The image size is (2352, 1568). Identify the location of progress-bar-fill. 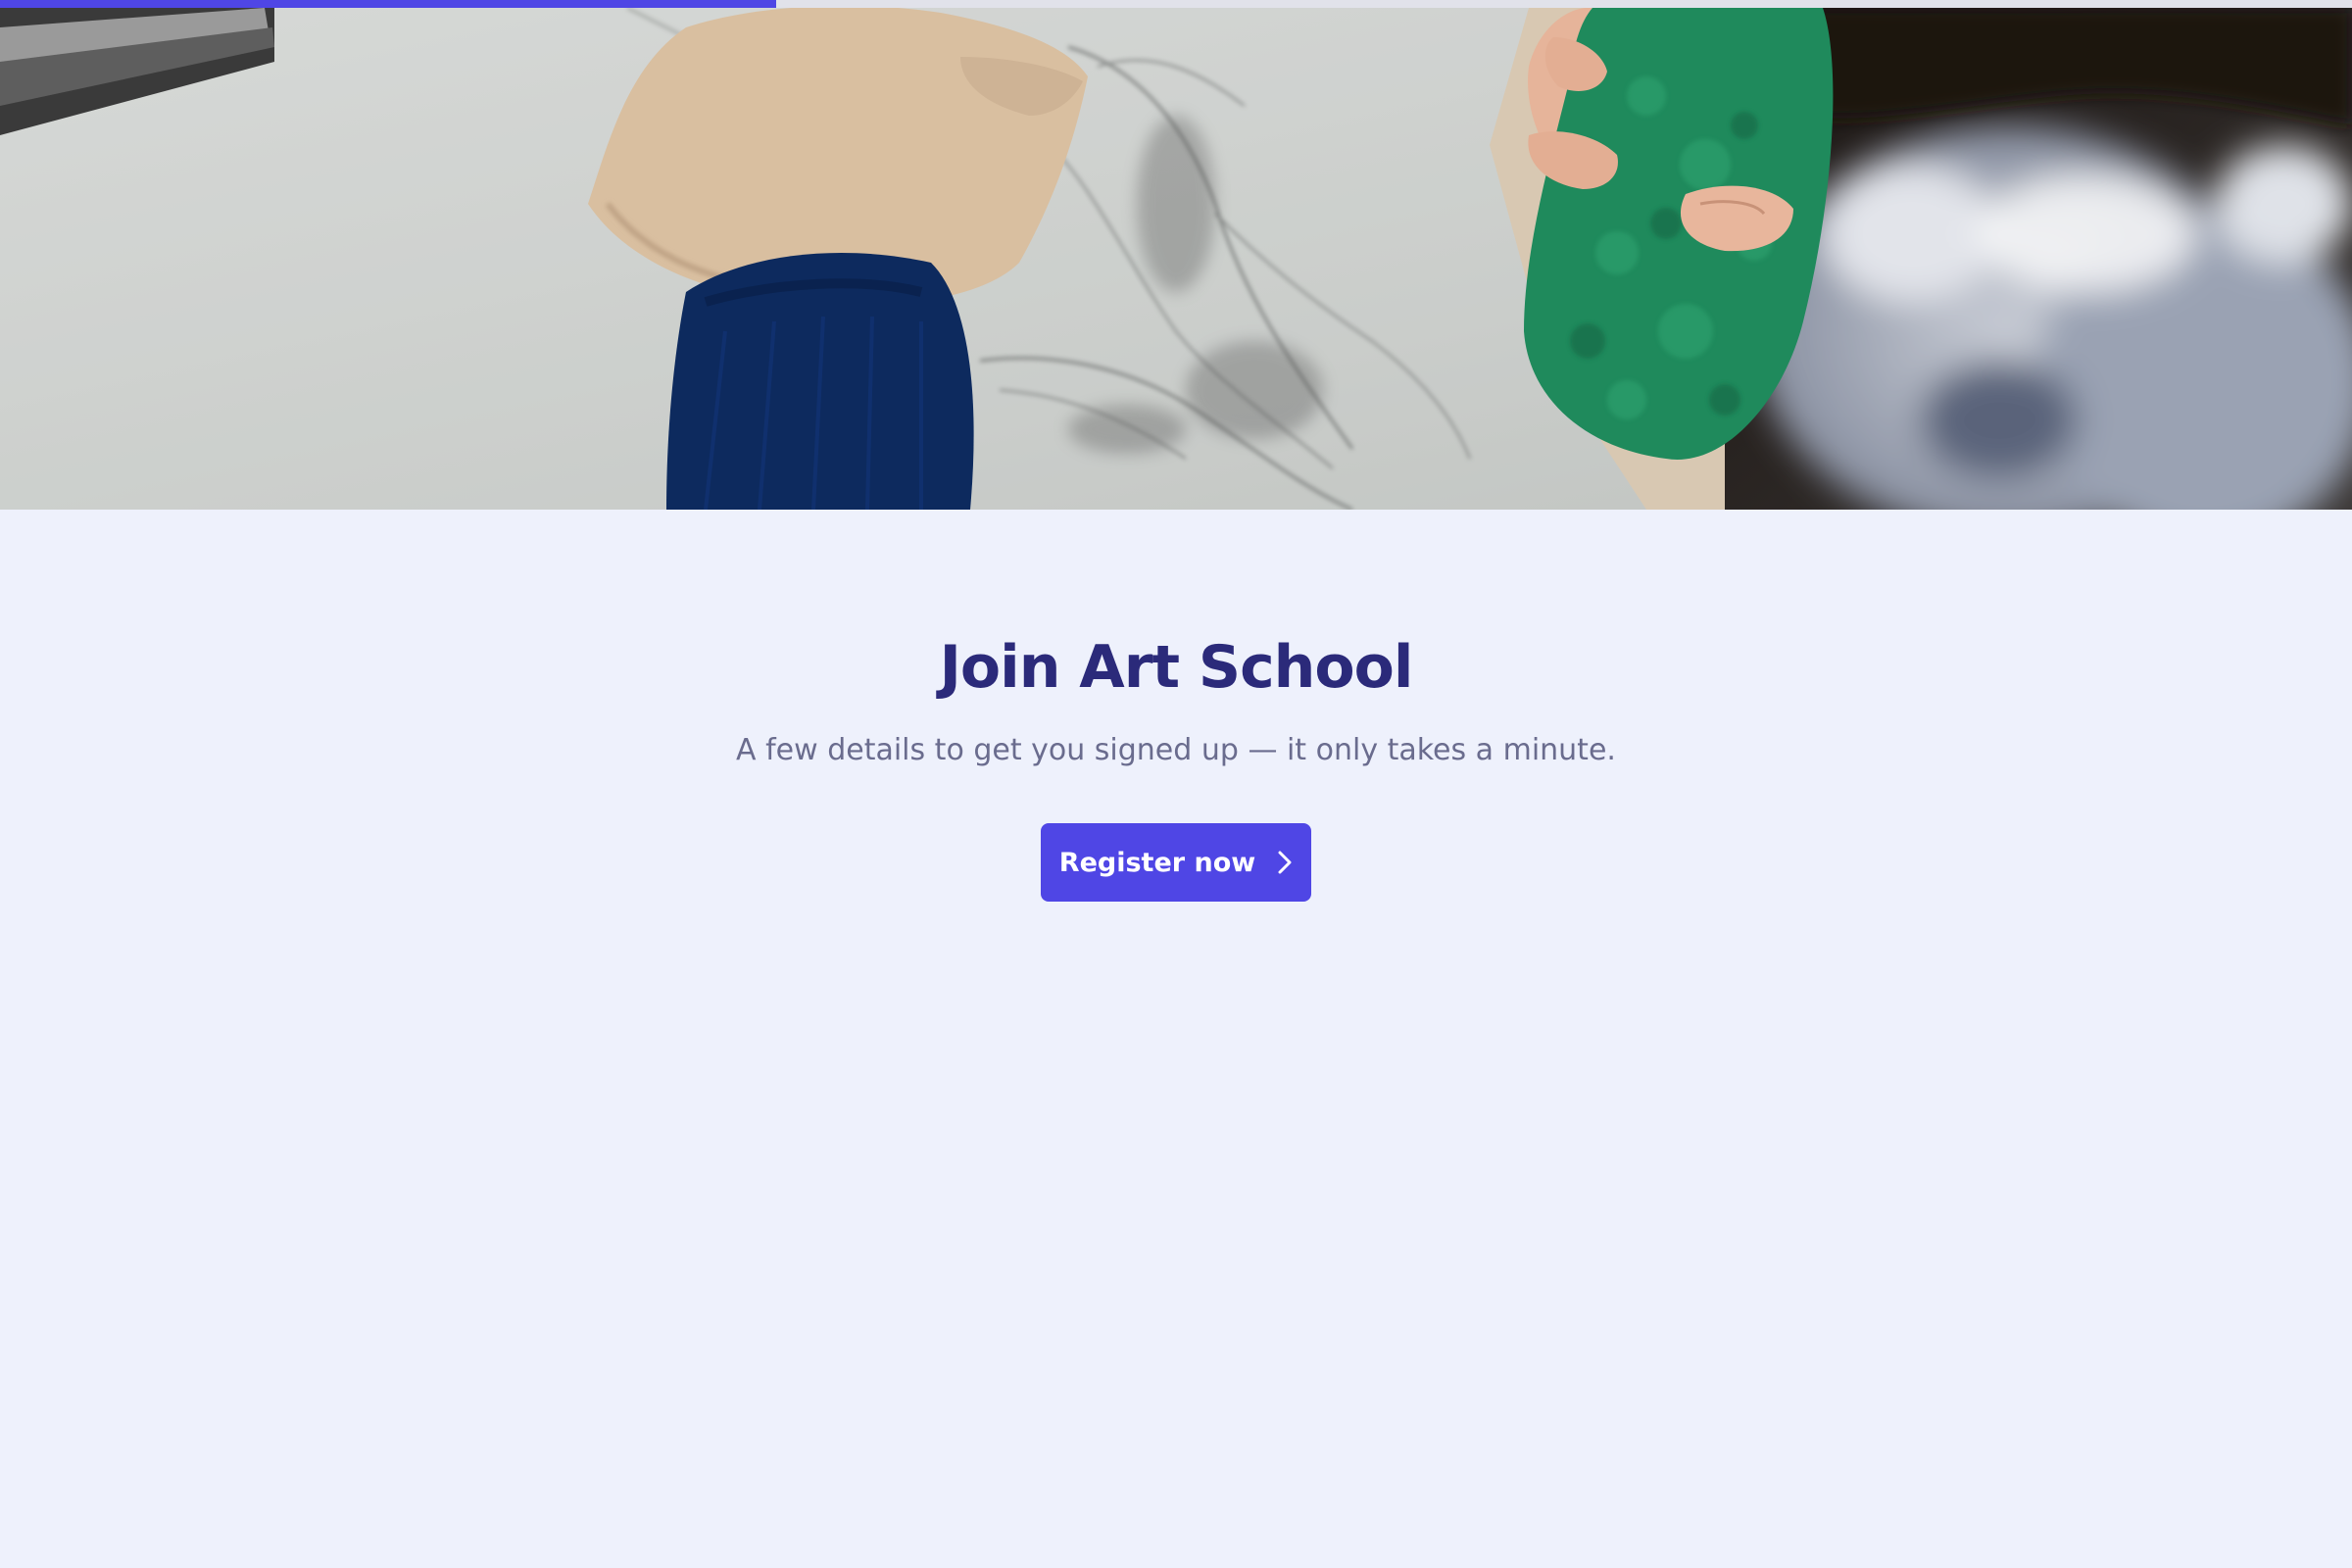
(388, 4).